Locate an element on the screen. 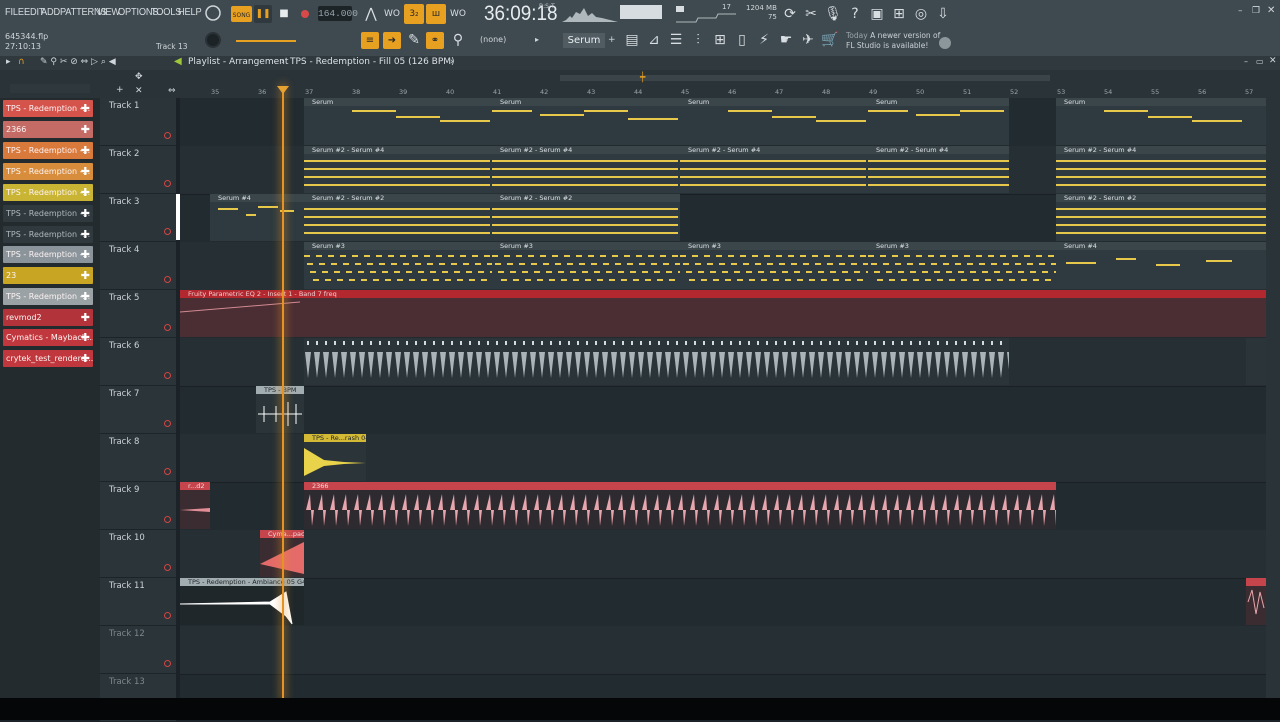 The width and height of the screenshot is (1280, 722). plugin-icon: ⊞ is located at coordinates (899, 14).